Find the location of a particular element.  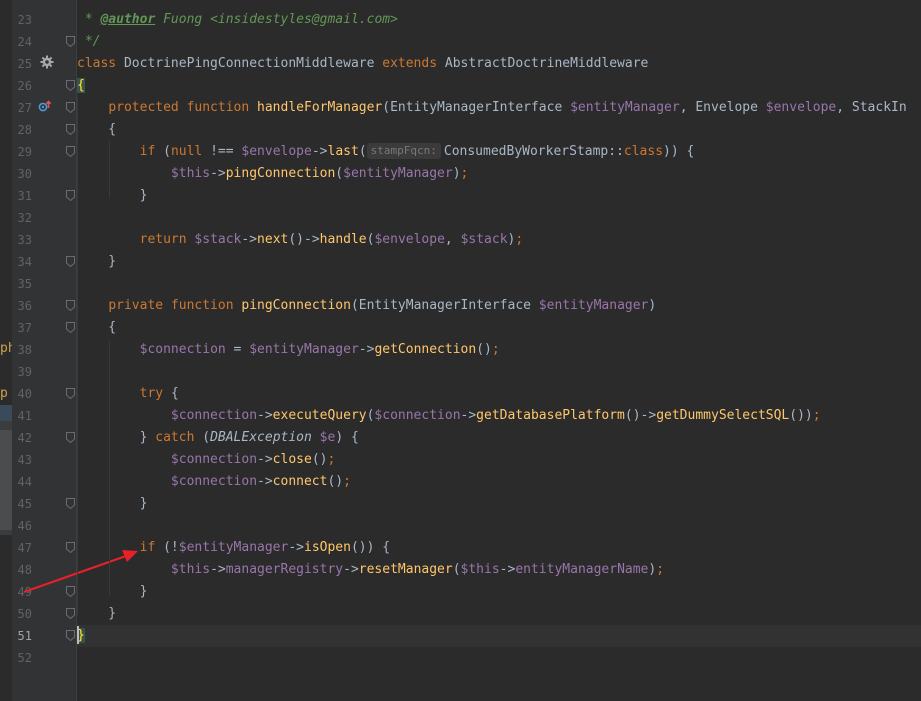

red-arrow-annotation is located at coordinates (80, 571).